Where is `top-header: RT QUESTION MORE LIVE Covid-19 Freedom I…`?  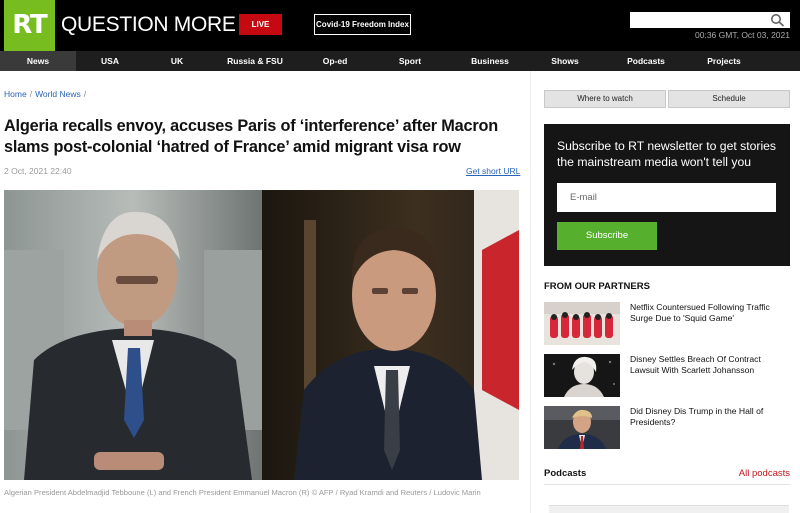
top-header: RT QUESTION MORE LIVE Covid-19 Freedom I… is located at coordinates (400, 25).